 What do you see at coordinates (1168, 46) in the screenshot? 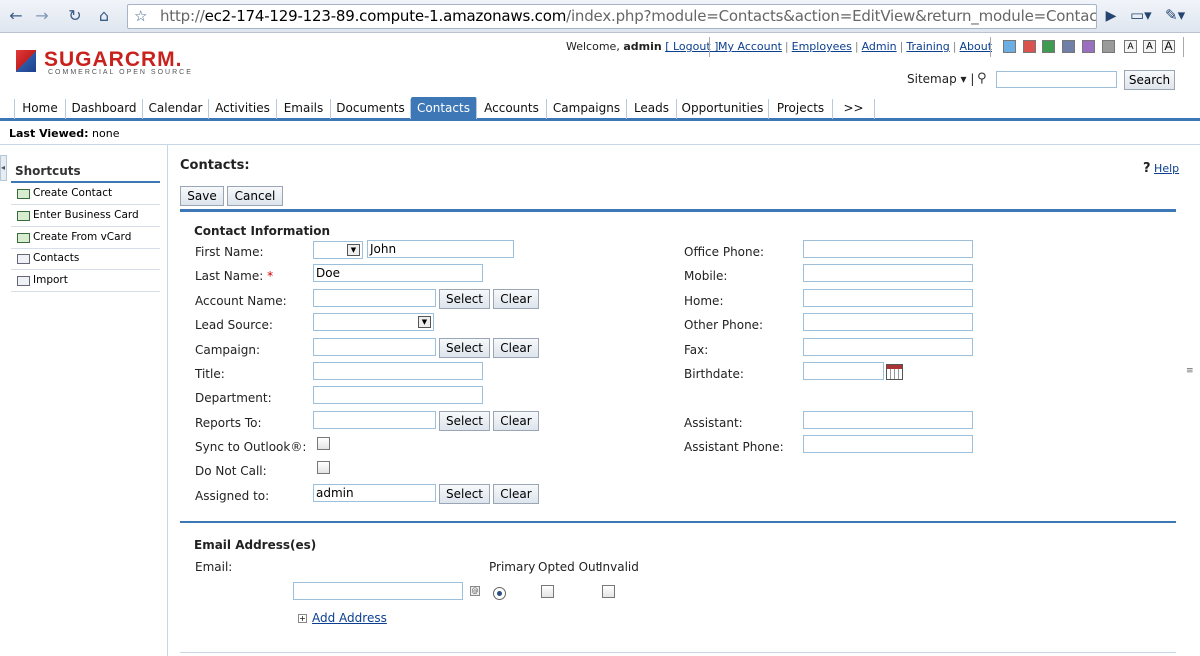
I see `font-large-button: A` at bounding box center [1168, 46].